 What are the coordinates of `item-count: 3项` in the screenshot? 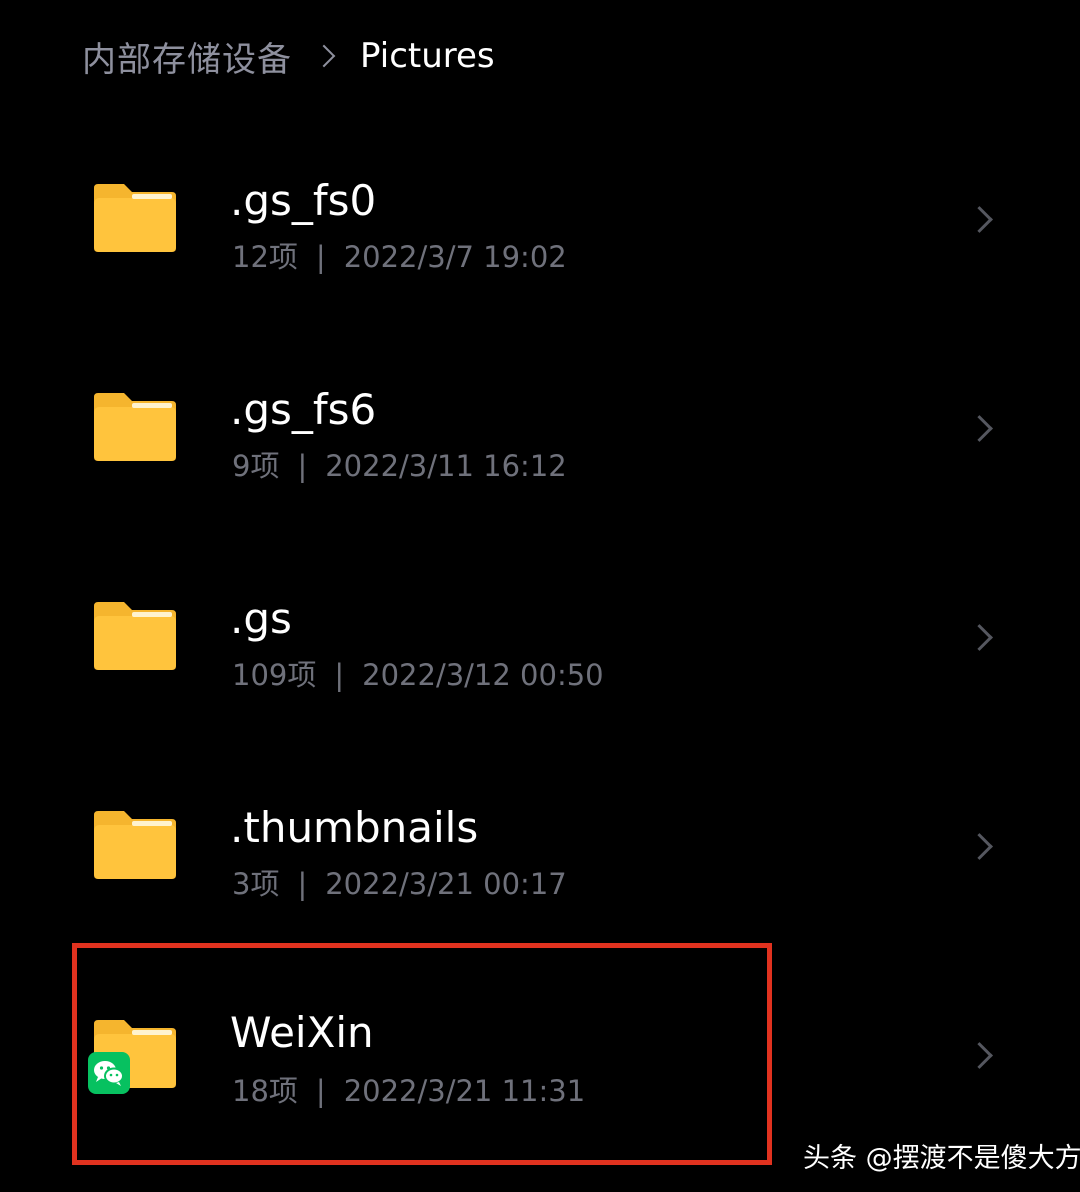 It's located at (256, 884).